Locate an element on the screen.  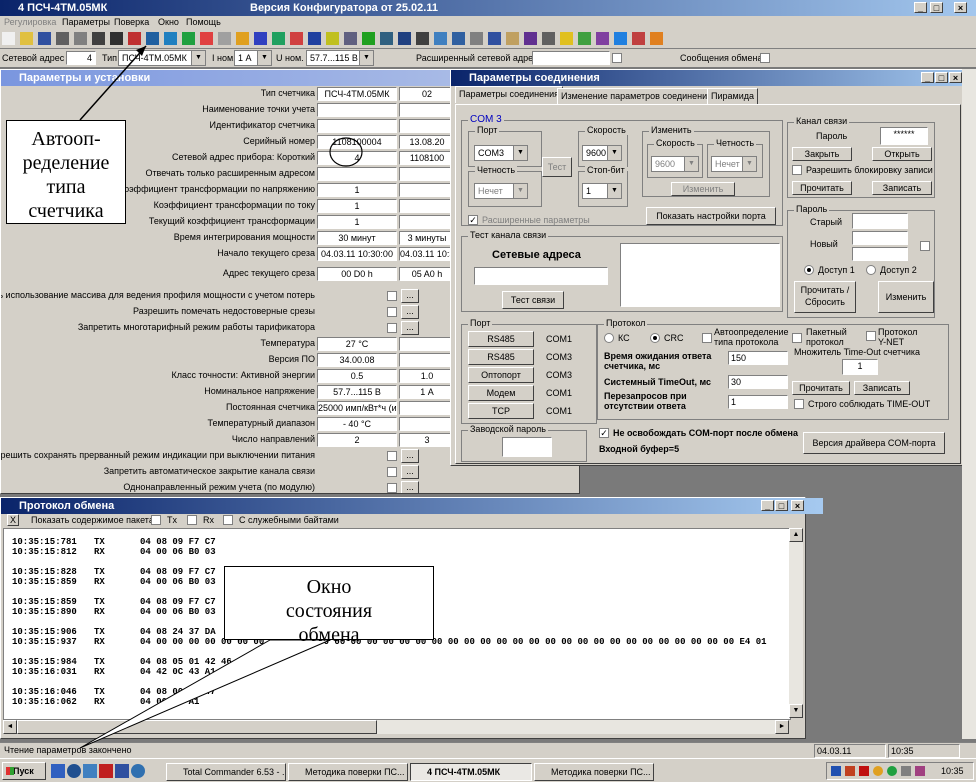
stopbit-select: 1 ▼ is located at coordinates (602, 191).